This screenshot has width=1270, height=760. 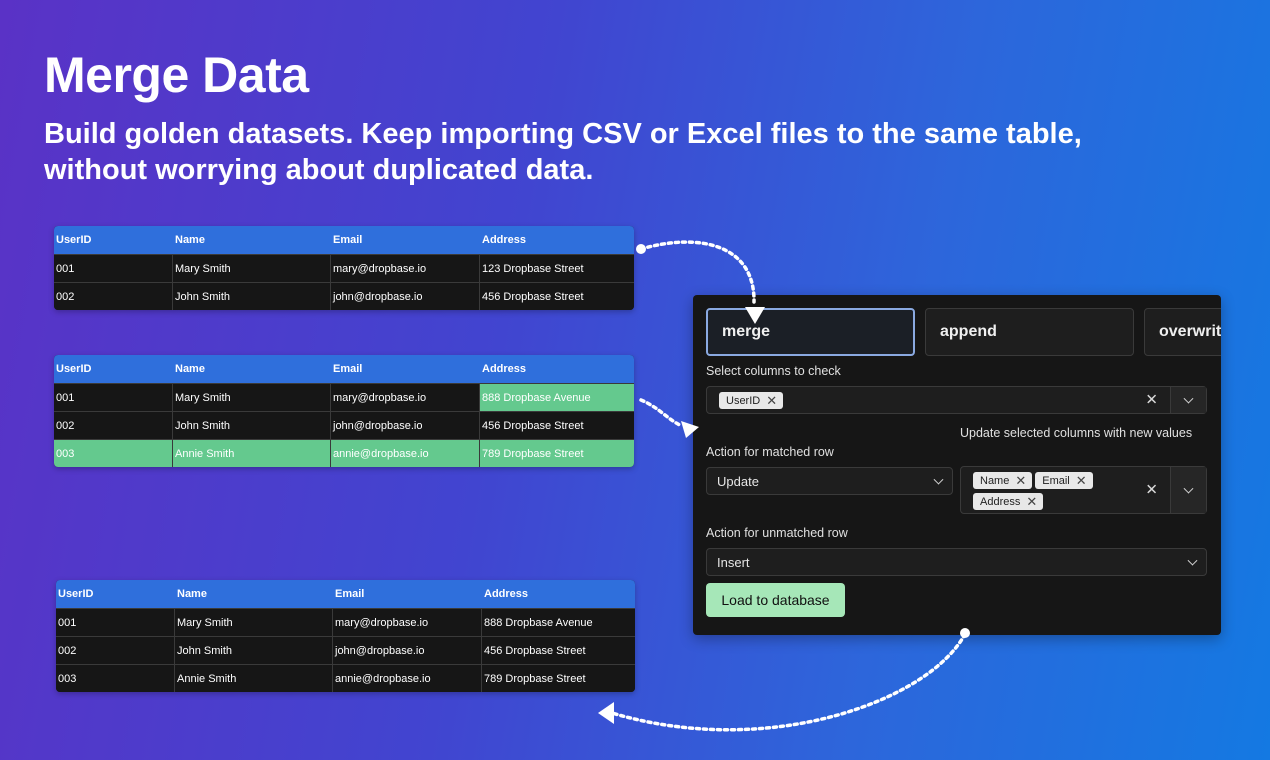 I want to click on tab-merge: merge, so click(x=810, y=332).